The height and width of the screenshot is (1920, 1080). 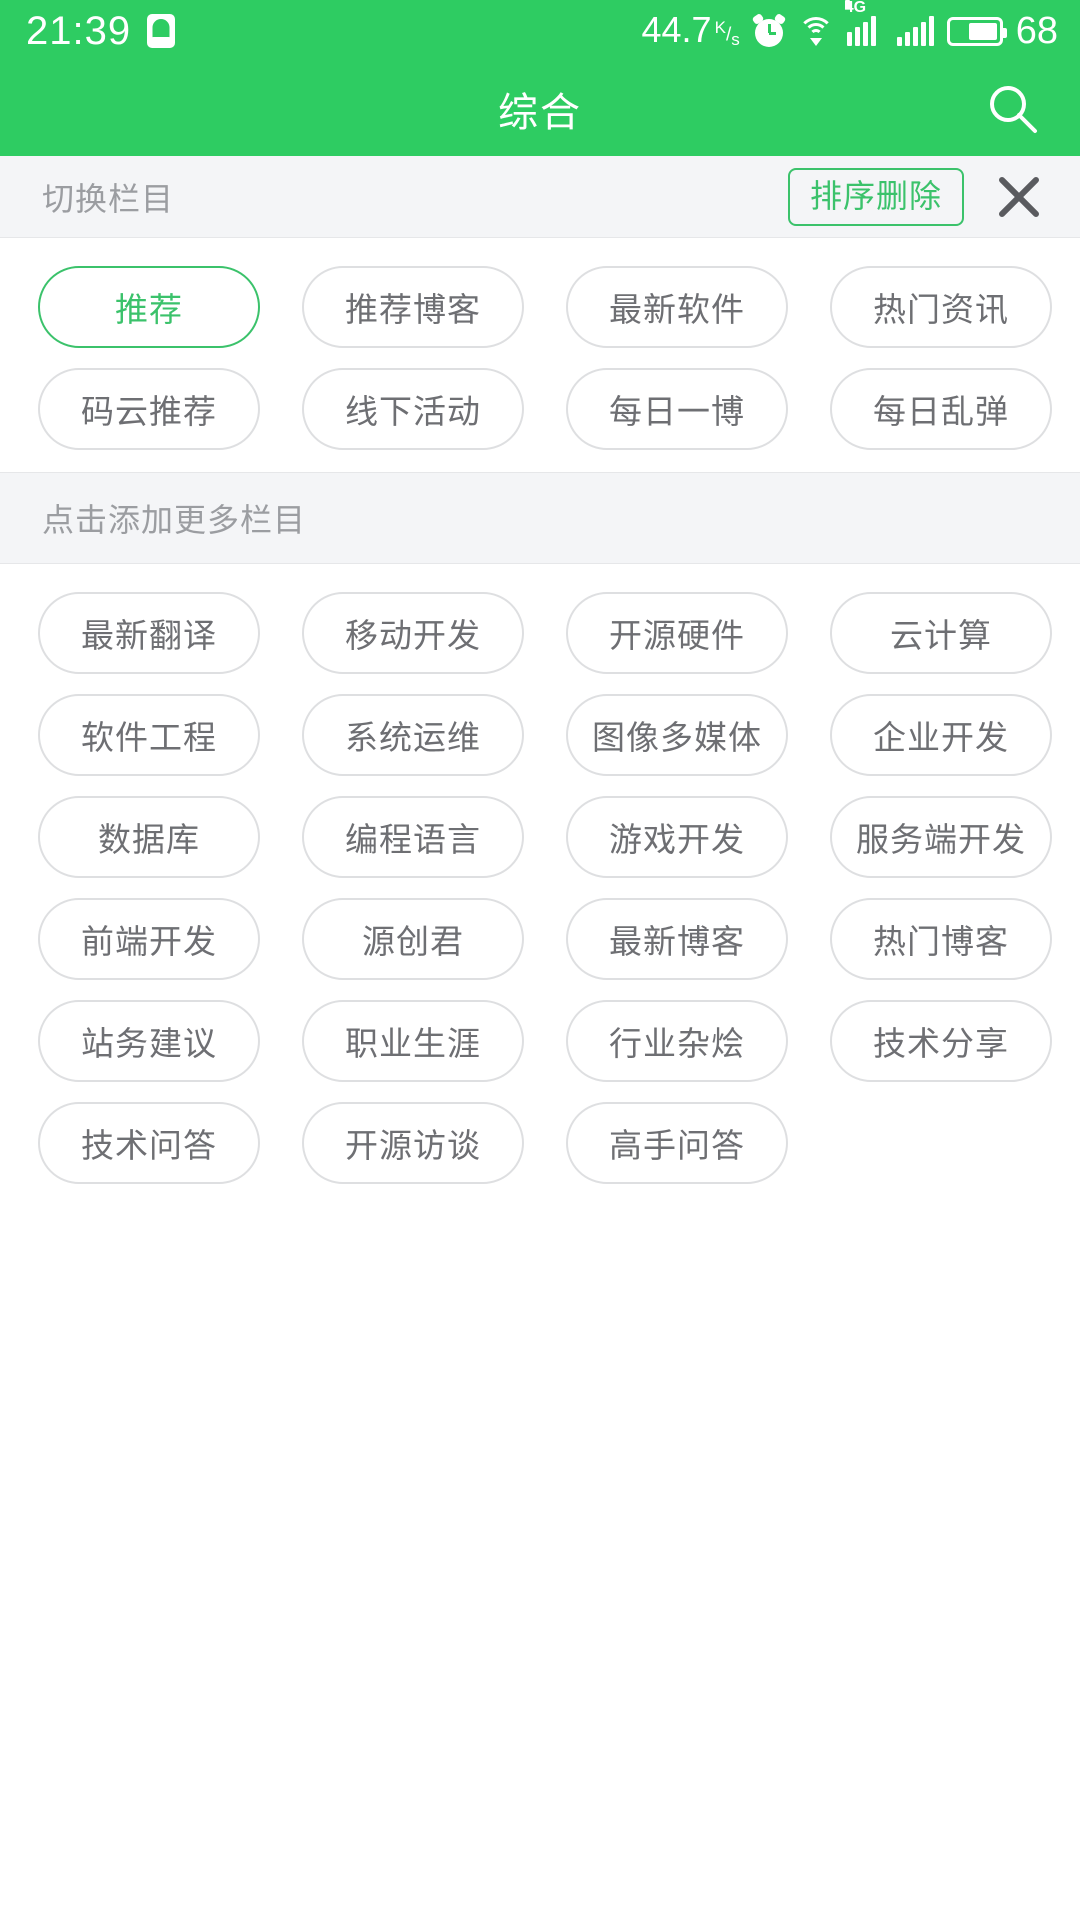 I want to click on channel-chip-推荐博客: 推荐博客, so click(x=413, y=307).